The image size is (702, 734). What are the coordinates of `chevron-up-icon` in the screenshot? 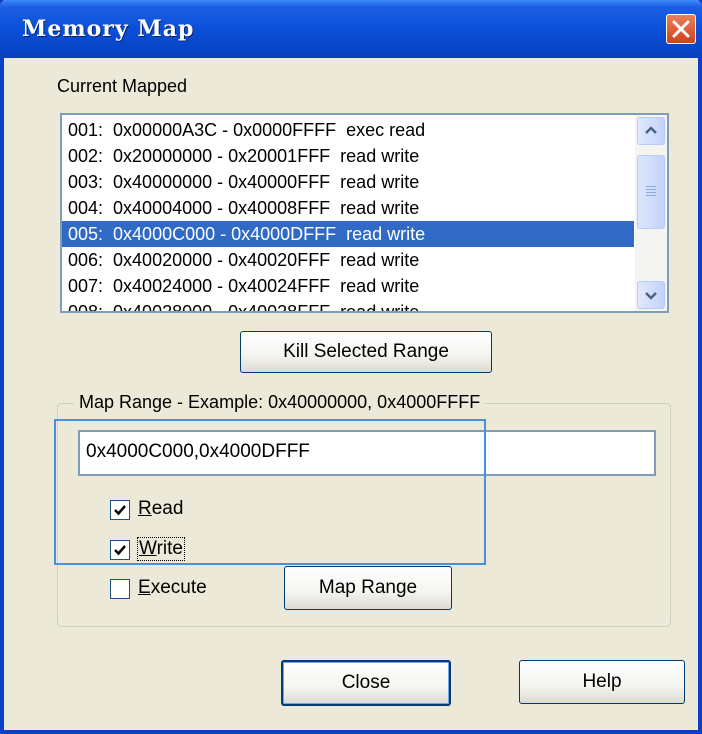 It's located at (651, 130).